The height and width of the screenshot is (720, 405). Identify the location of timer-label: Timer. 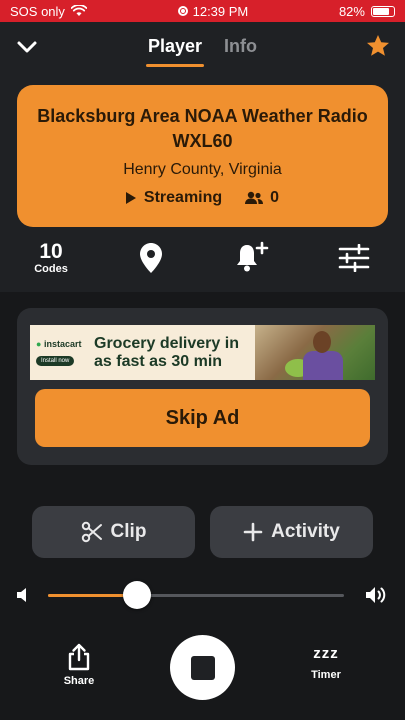
(326, 675).